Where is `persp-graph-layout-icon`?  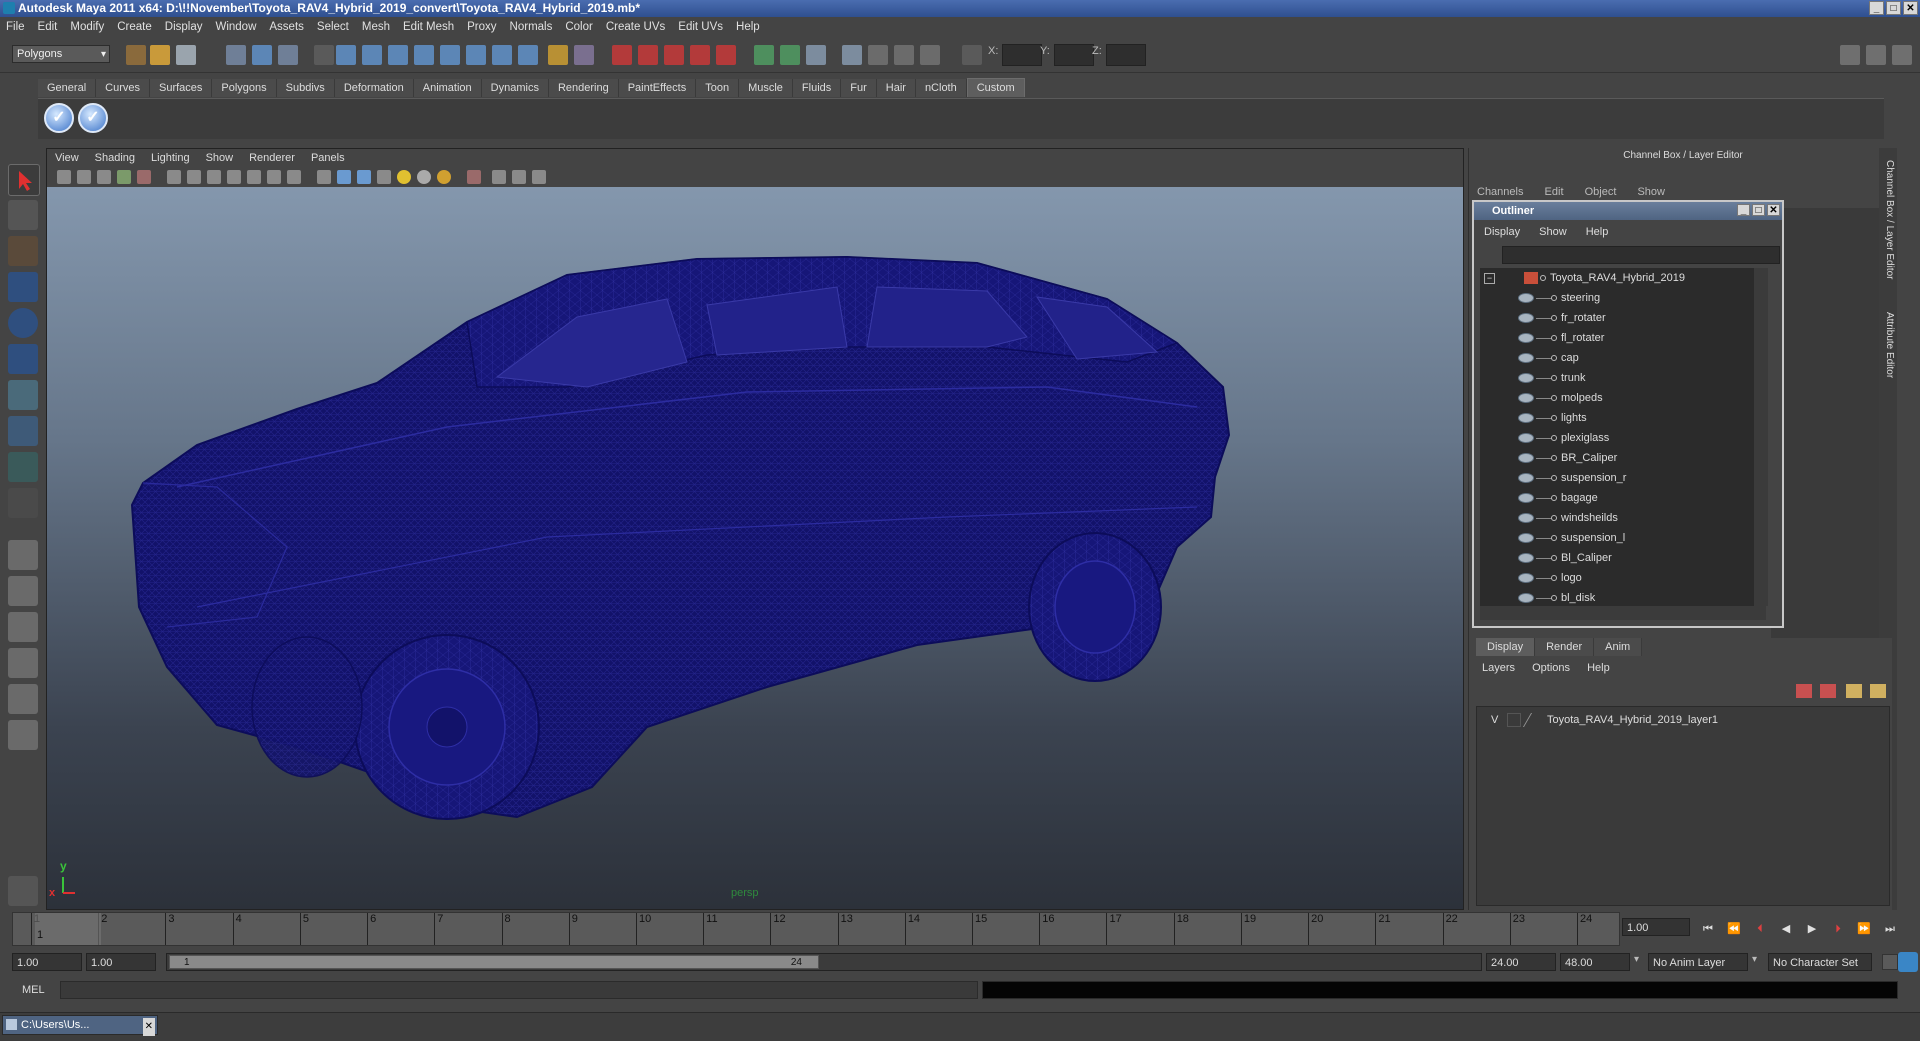 persp-graph-layout-icon is located at coordinates (23, 663).